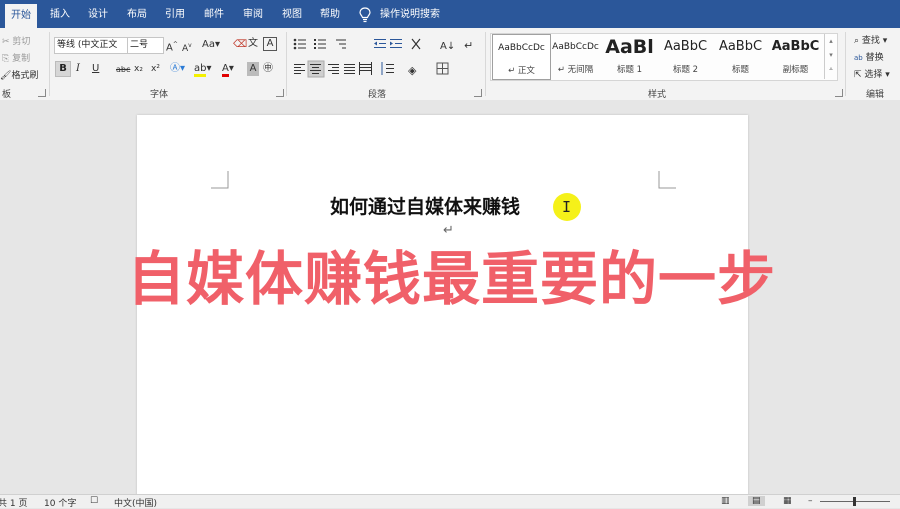 The image size is (900, 509). Describe the element at coordinates (137, 14) in the screenshot. I see `tab-layout: 布局` at that location.